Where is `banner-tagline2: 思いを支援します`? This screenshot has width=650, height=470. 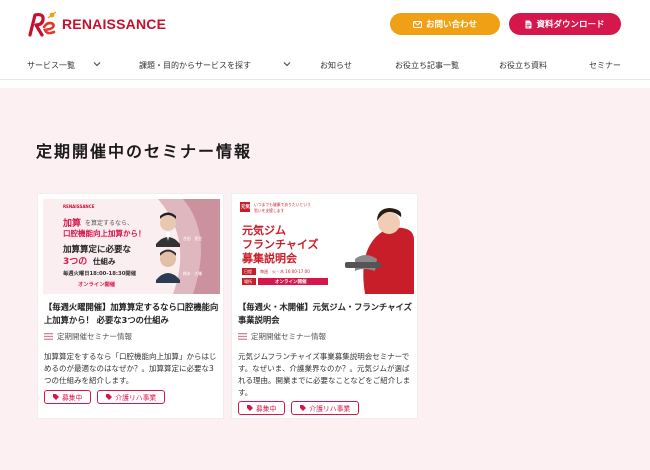
banner-tagline2: 思いを支援します is located at coordinates (269, 210).